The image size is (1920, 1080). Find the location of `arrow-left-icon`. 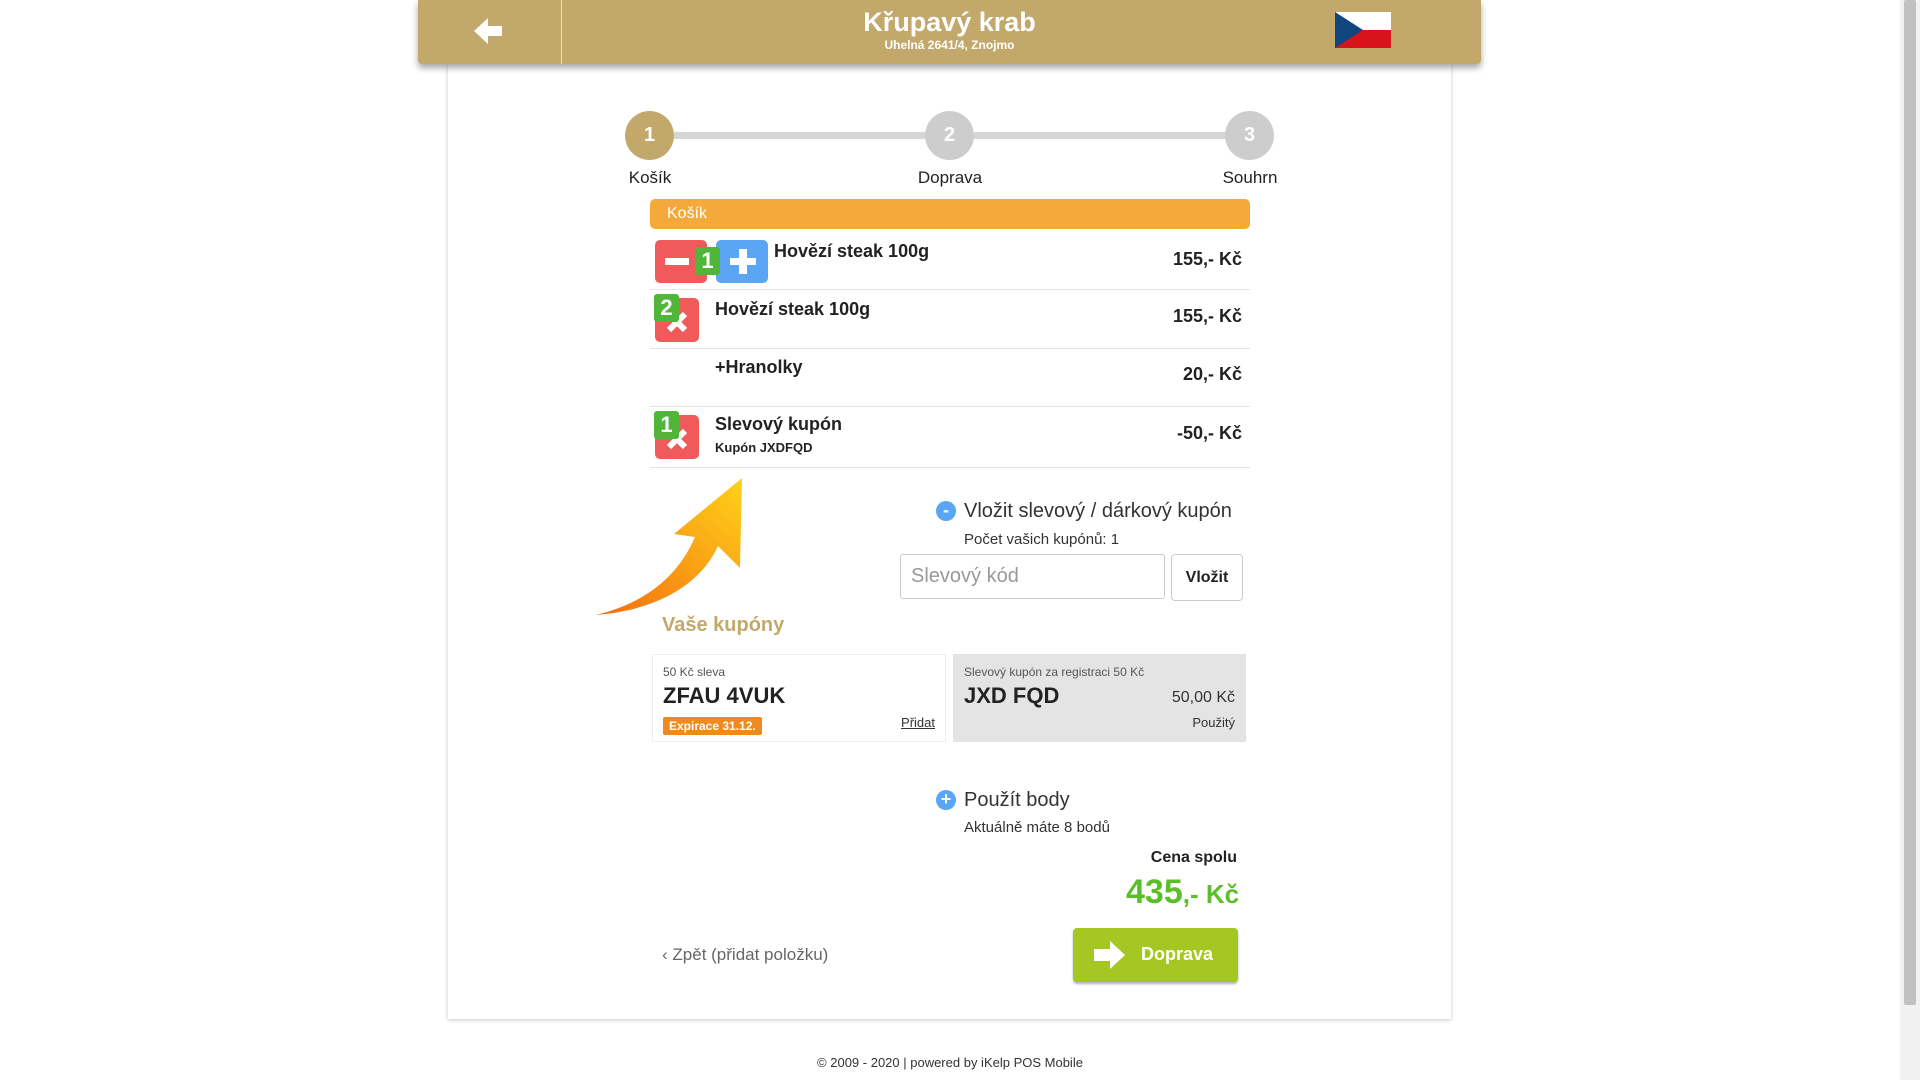

arrow-left-icon is located at coordinates (488, 31).